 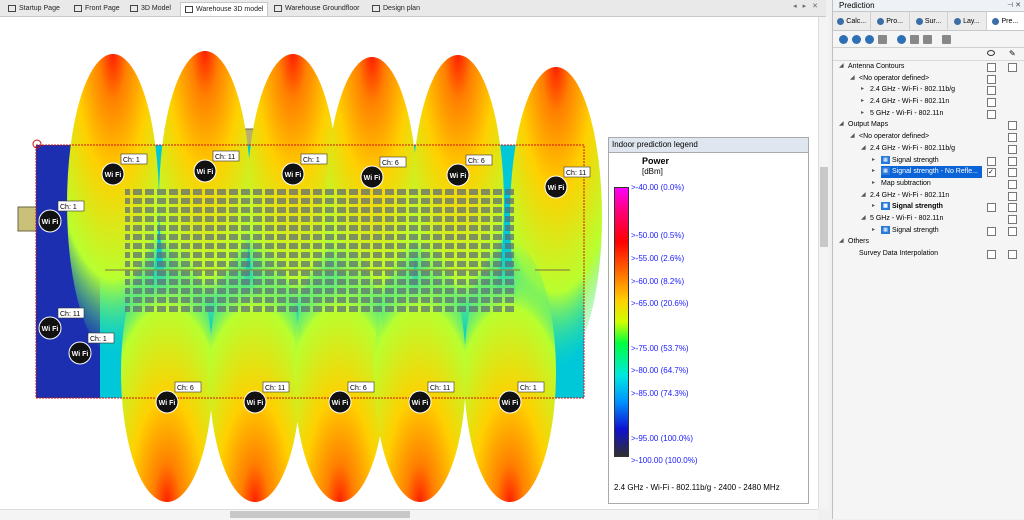 I want to click on tree-row-label: 5 GHz - Wi-Fi - 802.11n, so click(x=906, y=219).